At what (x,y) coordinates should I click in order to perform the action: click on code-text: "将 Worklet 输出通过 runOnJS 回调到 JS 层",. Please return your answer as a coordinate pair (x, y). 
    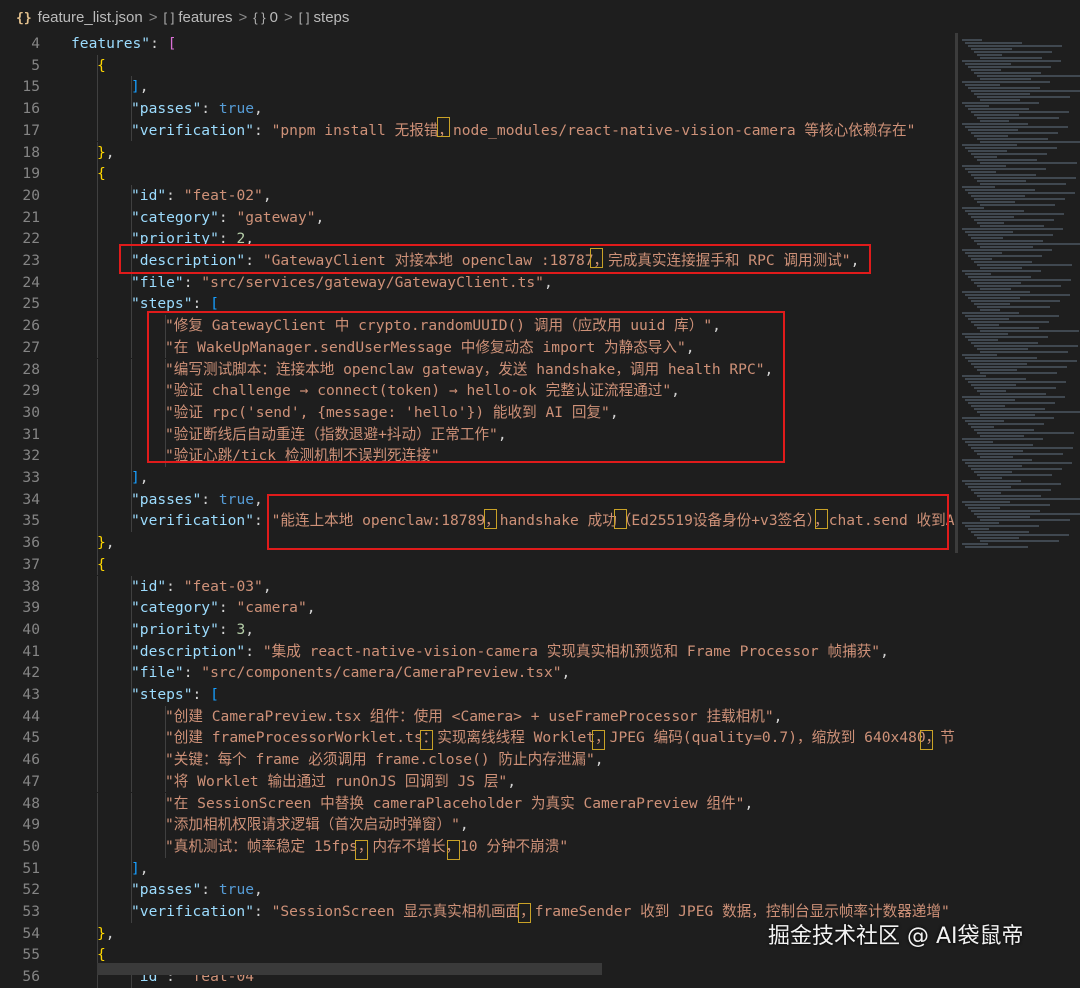
    Looking at the image, I should click on (340, 782).